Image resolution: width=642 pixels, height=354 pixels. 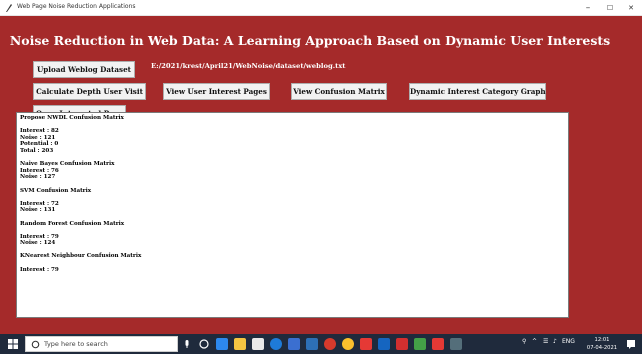 I want to click on output-line: Naive Bayes Confusion Matrix, so click(x=67, y=164).